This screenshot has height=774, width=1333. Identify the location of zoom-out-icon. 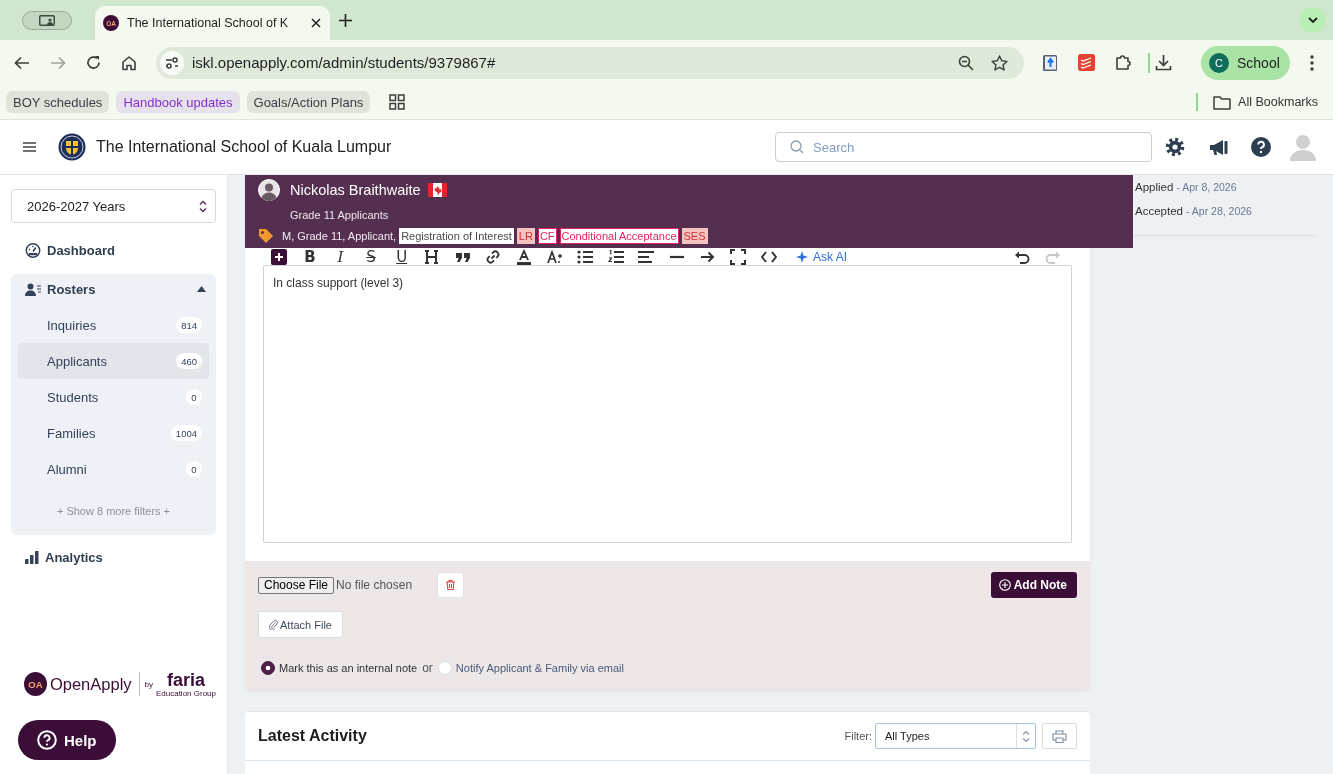
(966, 62).